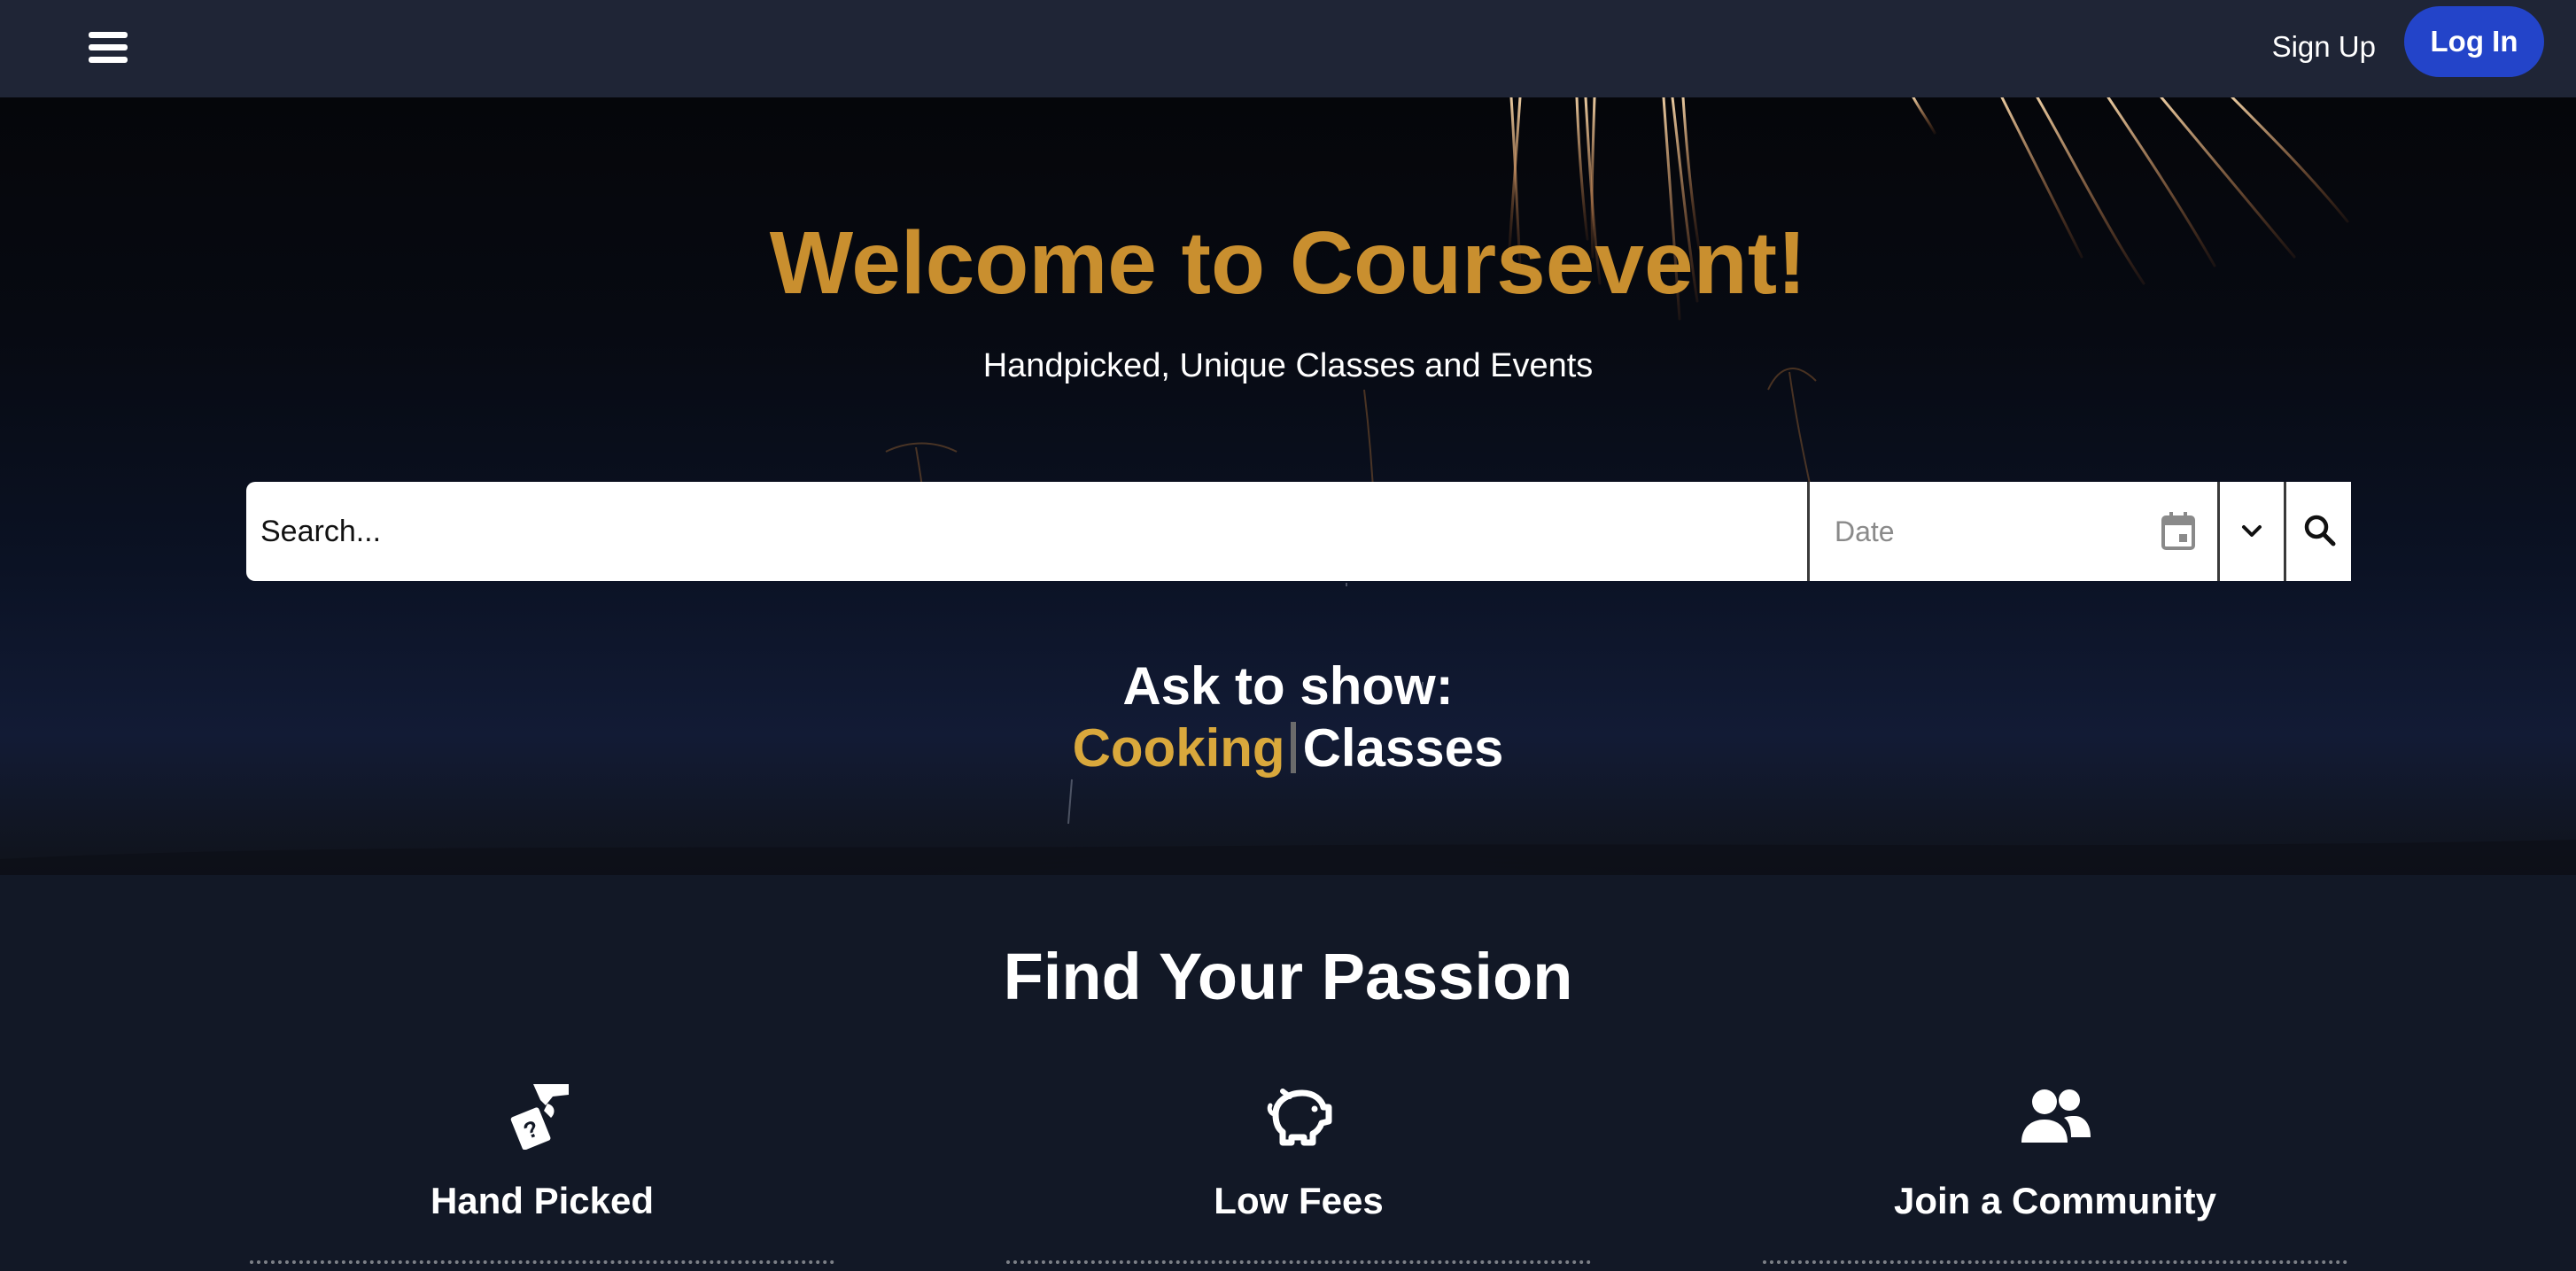 The width and height of the screenshot is (2576, 1271). I want to click on ask-to-show-rotating-text: Cooking Classes, so click(1288, 748).